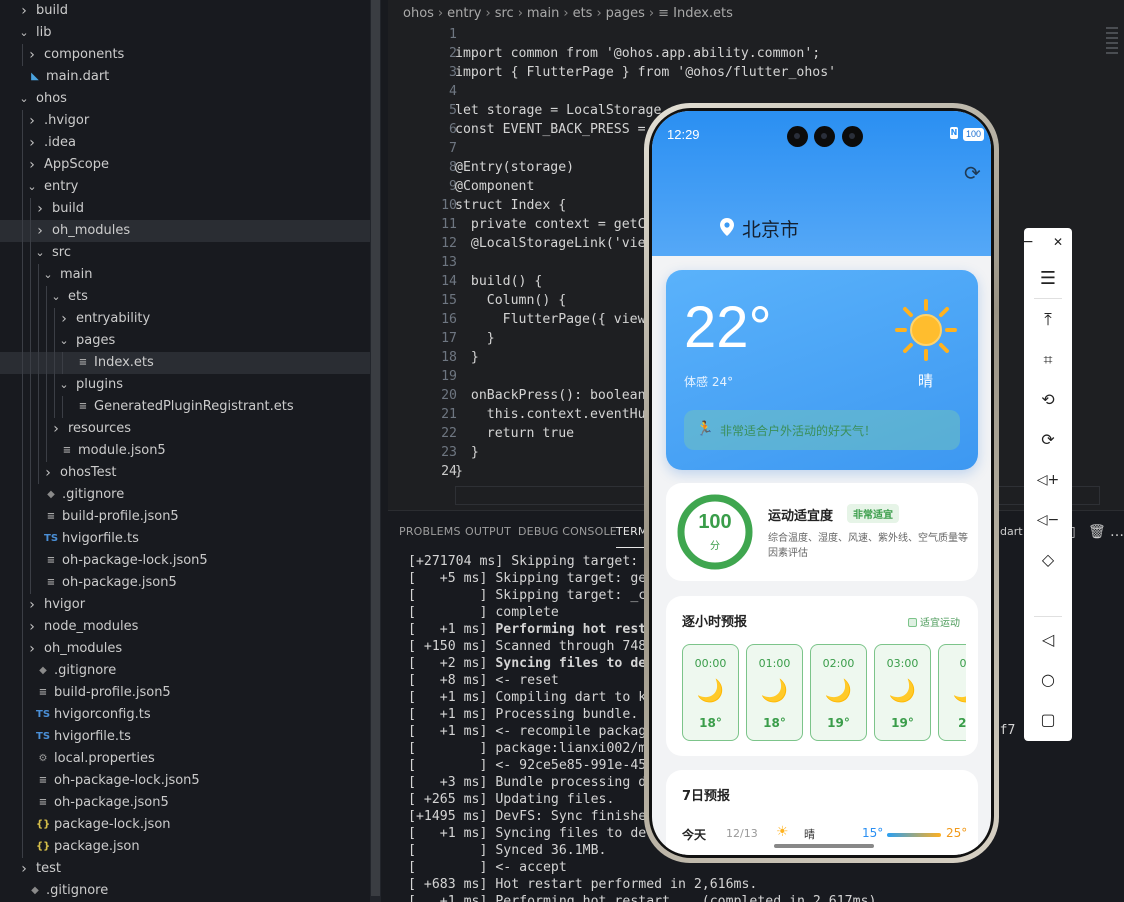 This screenshot has width=1124, height=902. I want to click on sidebar-scrollbar, so click(375, 451).